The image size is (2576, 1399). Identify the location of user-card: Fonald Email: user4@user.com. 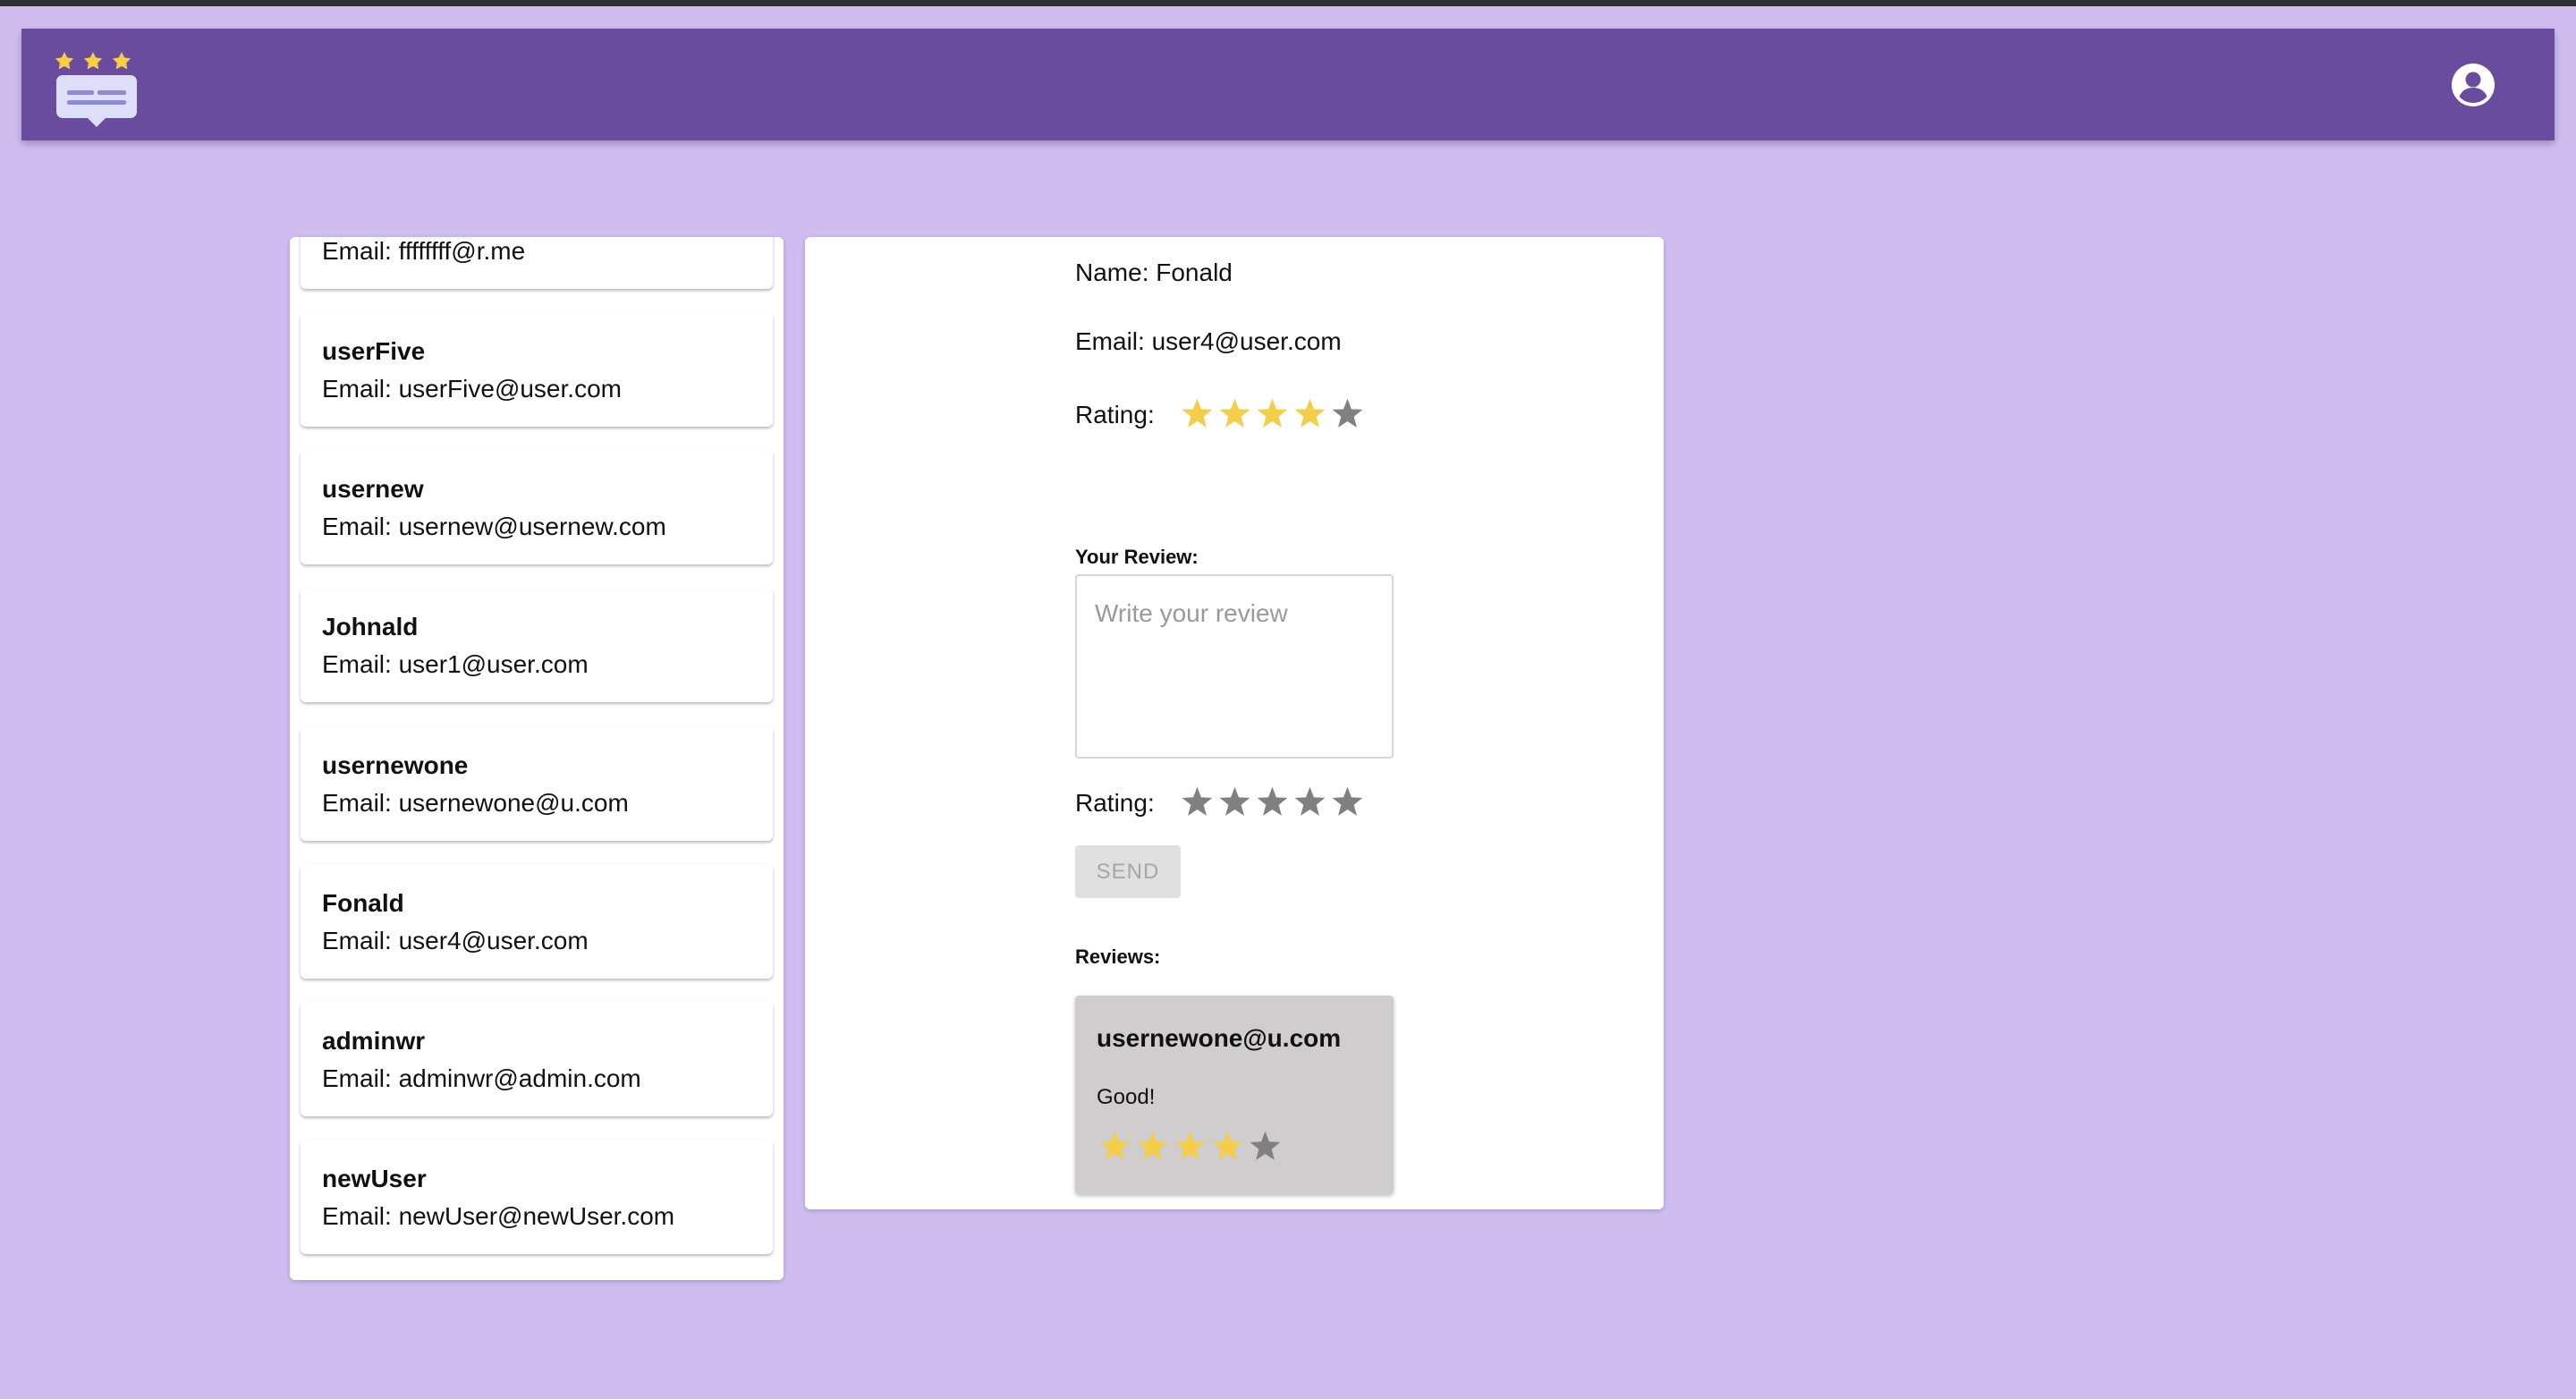
(537, 921).